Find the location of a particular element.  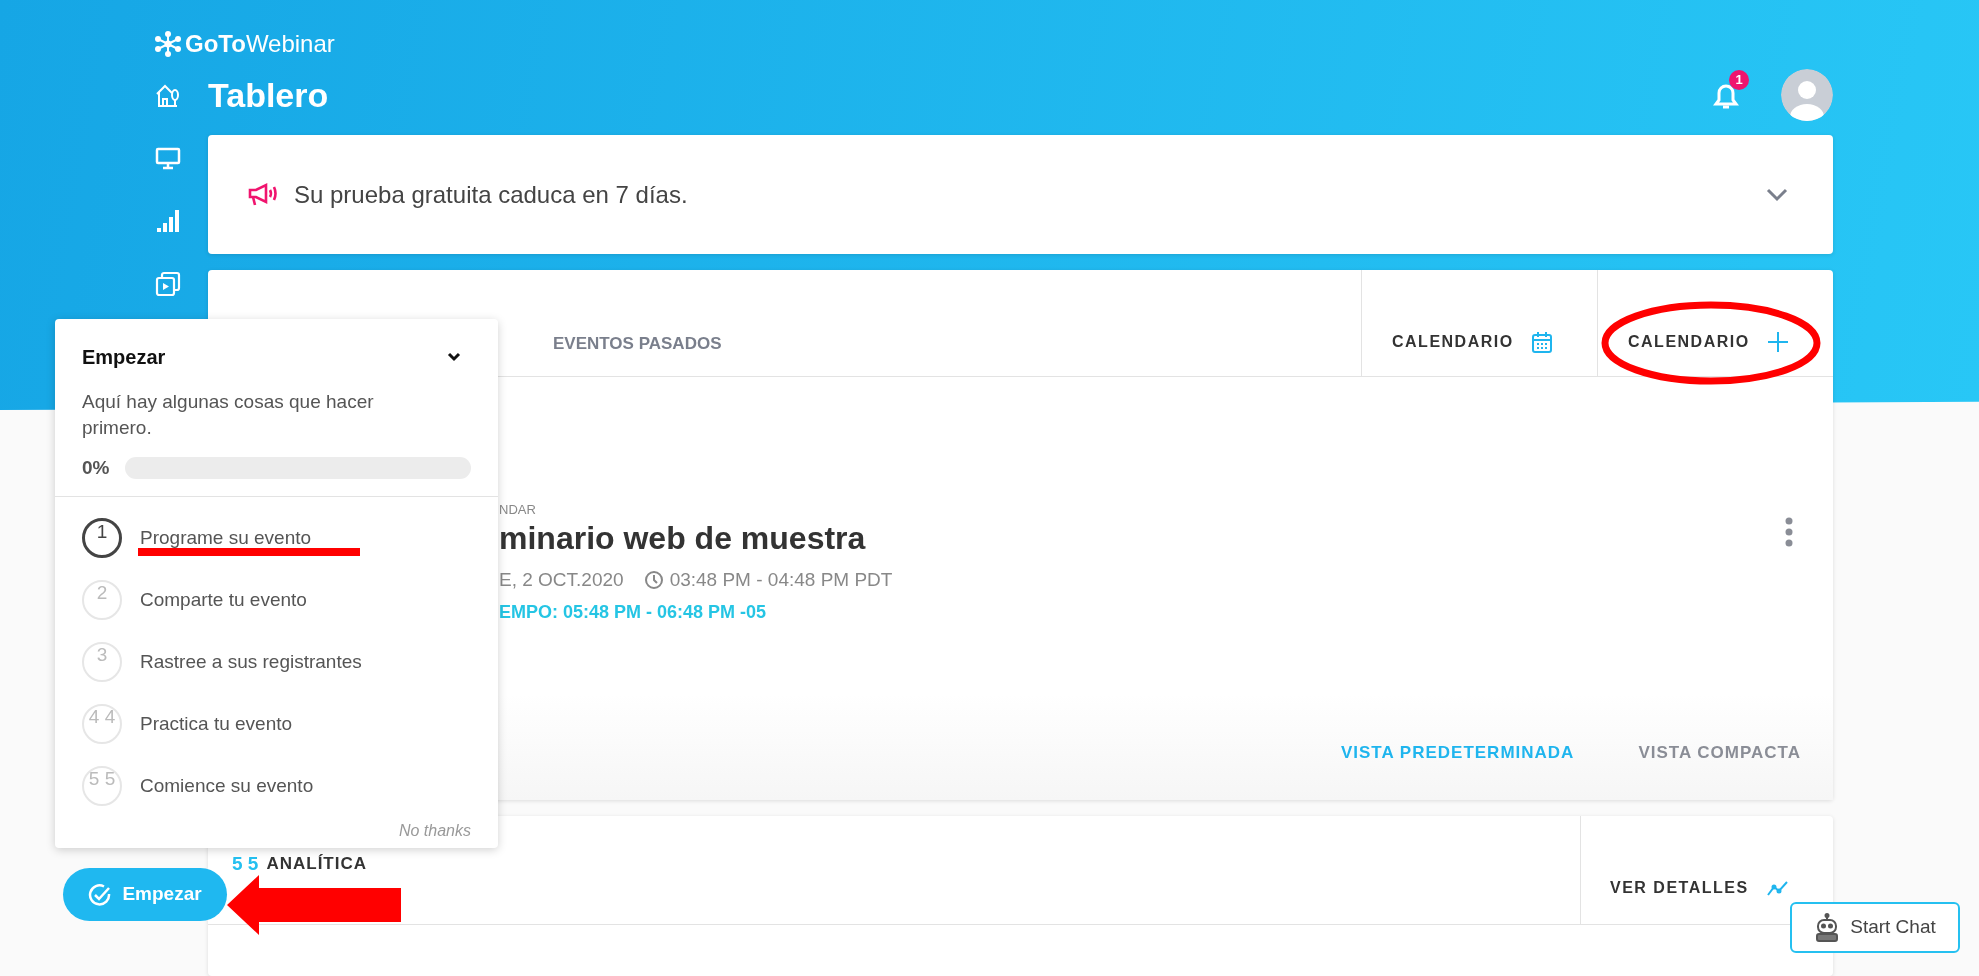

signal-bars-icon is located at coordinates (168, 221).